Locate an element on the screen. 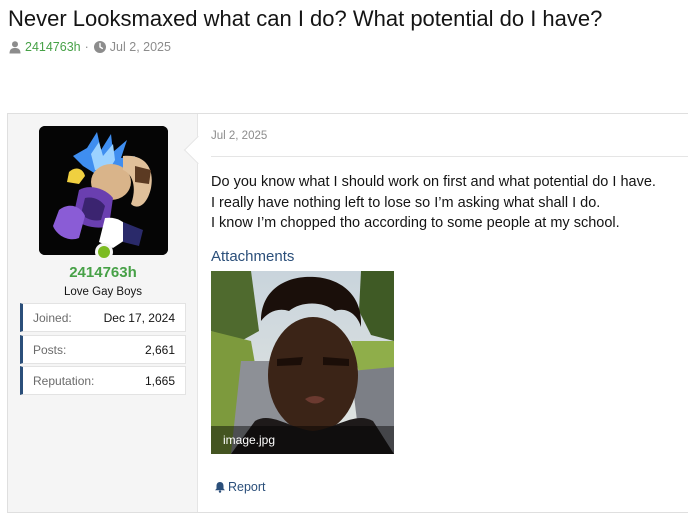  thread-meta: 2414763h · Jul 2, 2025 is located at coordinates (89, 47).